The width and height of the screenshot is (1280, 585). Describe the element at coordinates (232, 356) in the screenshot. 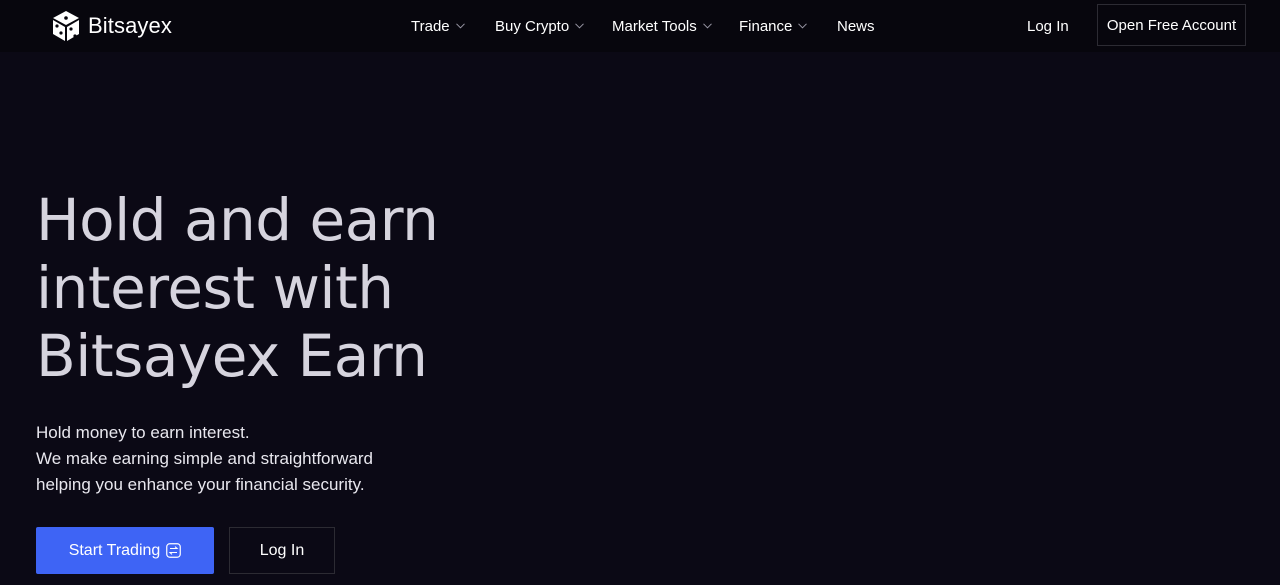

I see `hero-title-line: Bitsayex Earn` at that location.